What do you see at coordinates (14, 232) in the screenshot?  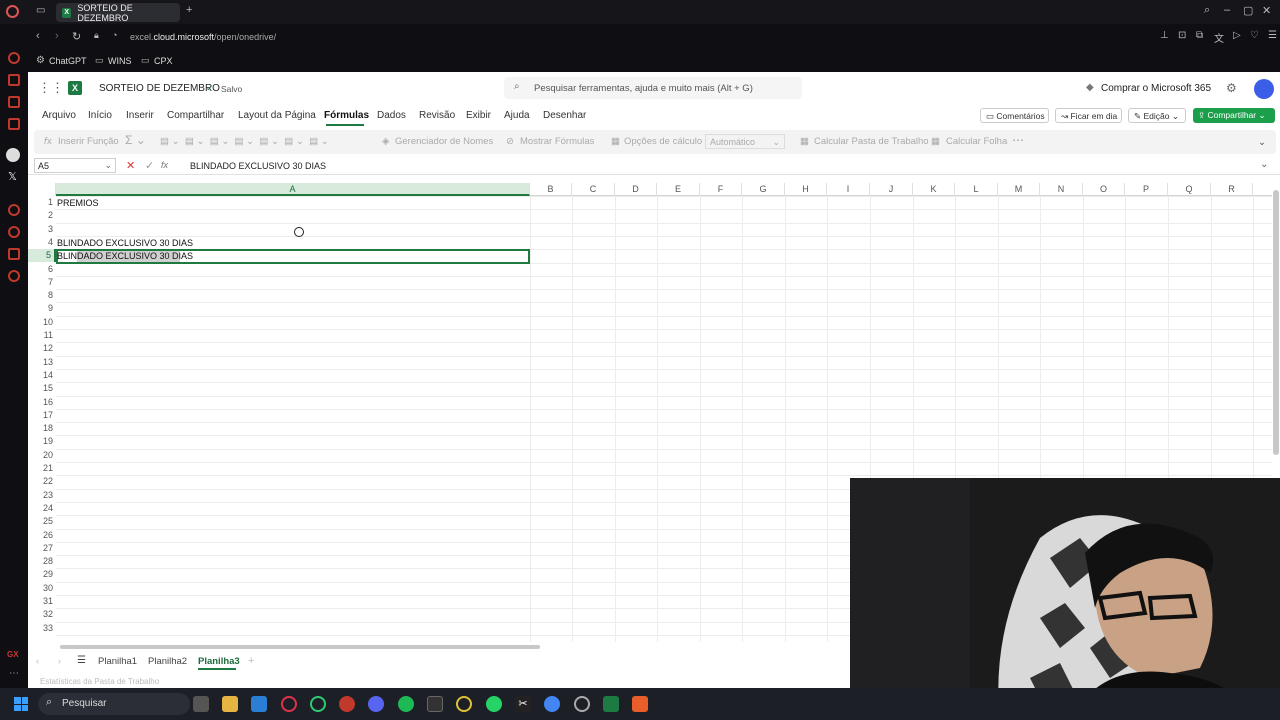 I see `history-icon` at bounding box center [14, 232].